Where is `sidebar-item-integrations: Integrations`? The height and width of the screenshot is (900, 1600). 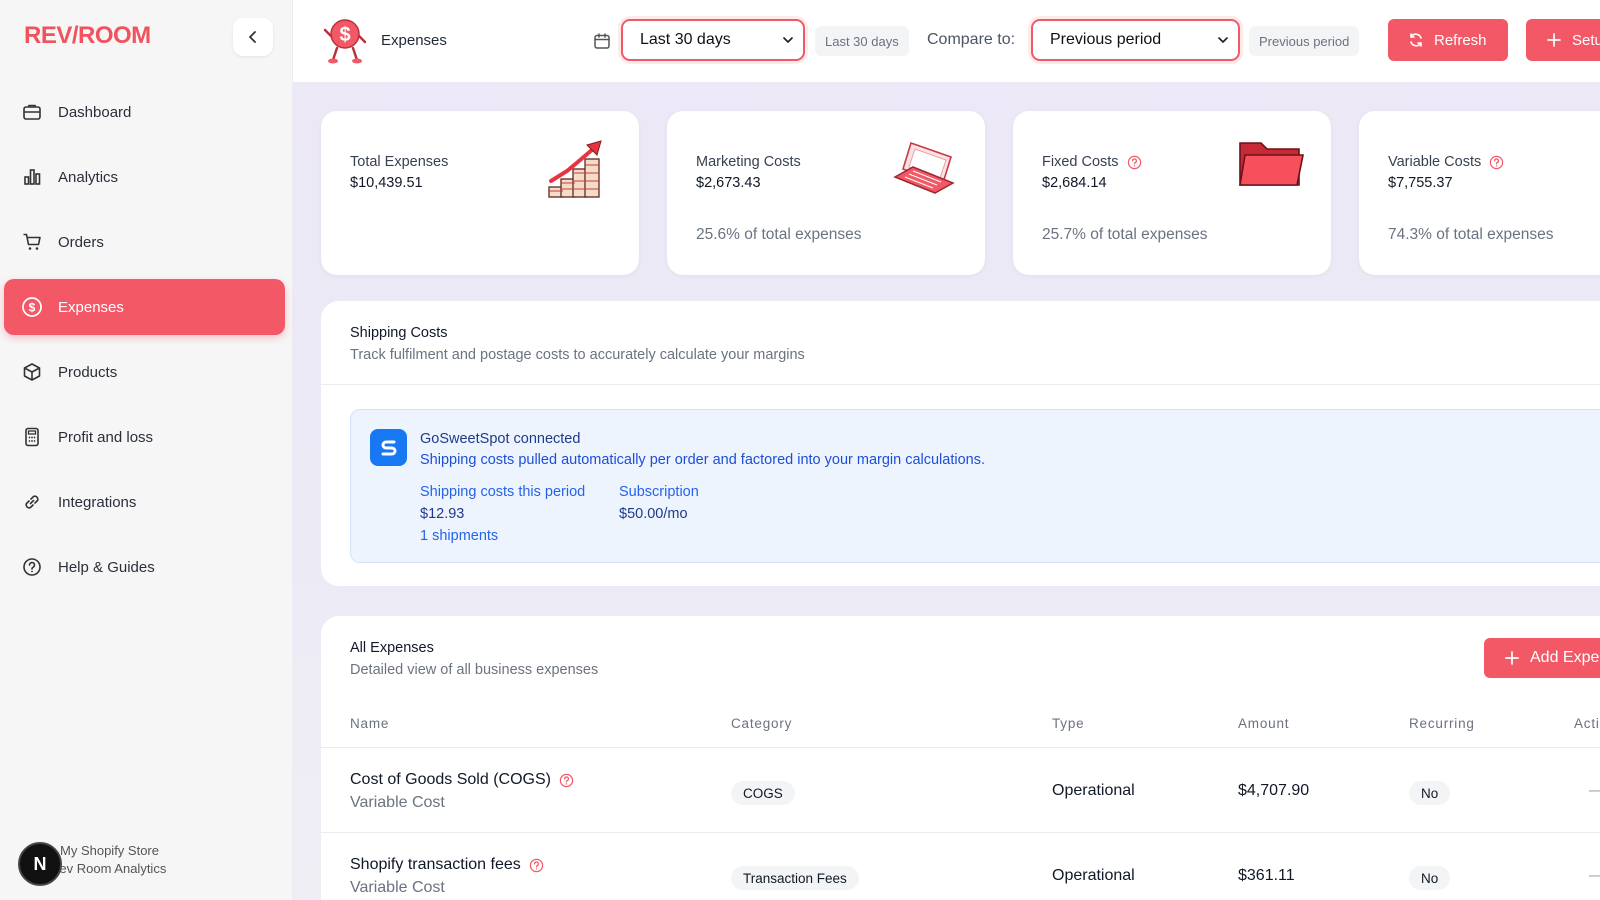
sidebar-item-integrations: Integrations is located at coordinates (144, 502).